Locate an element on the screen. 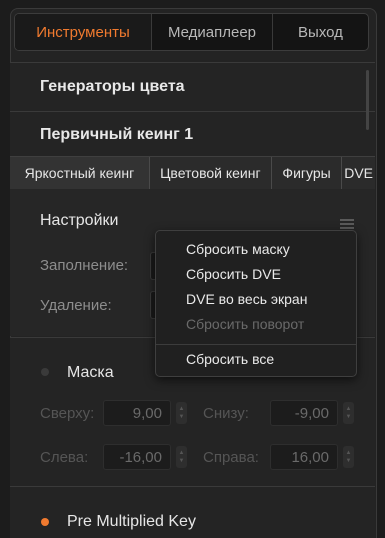 Image resolution: width=385 pixels, height=538 pixels. tab-tools: Инструменты is located at coordinates (83, 32).